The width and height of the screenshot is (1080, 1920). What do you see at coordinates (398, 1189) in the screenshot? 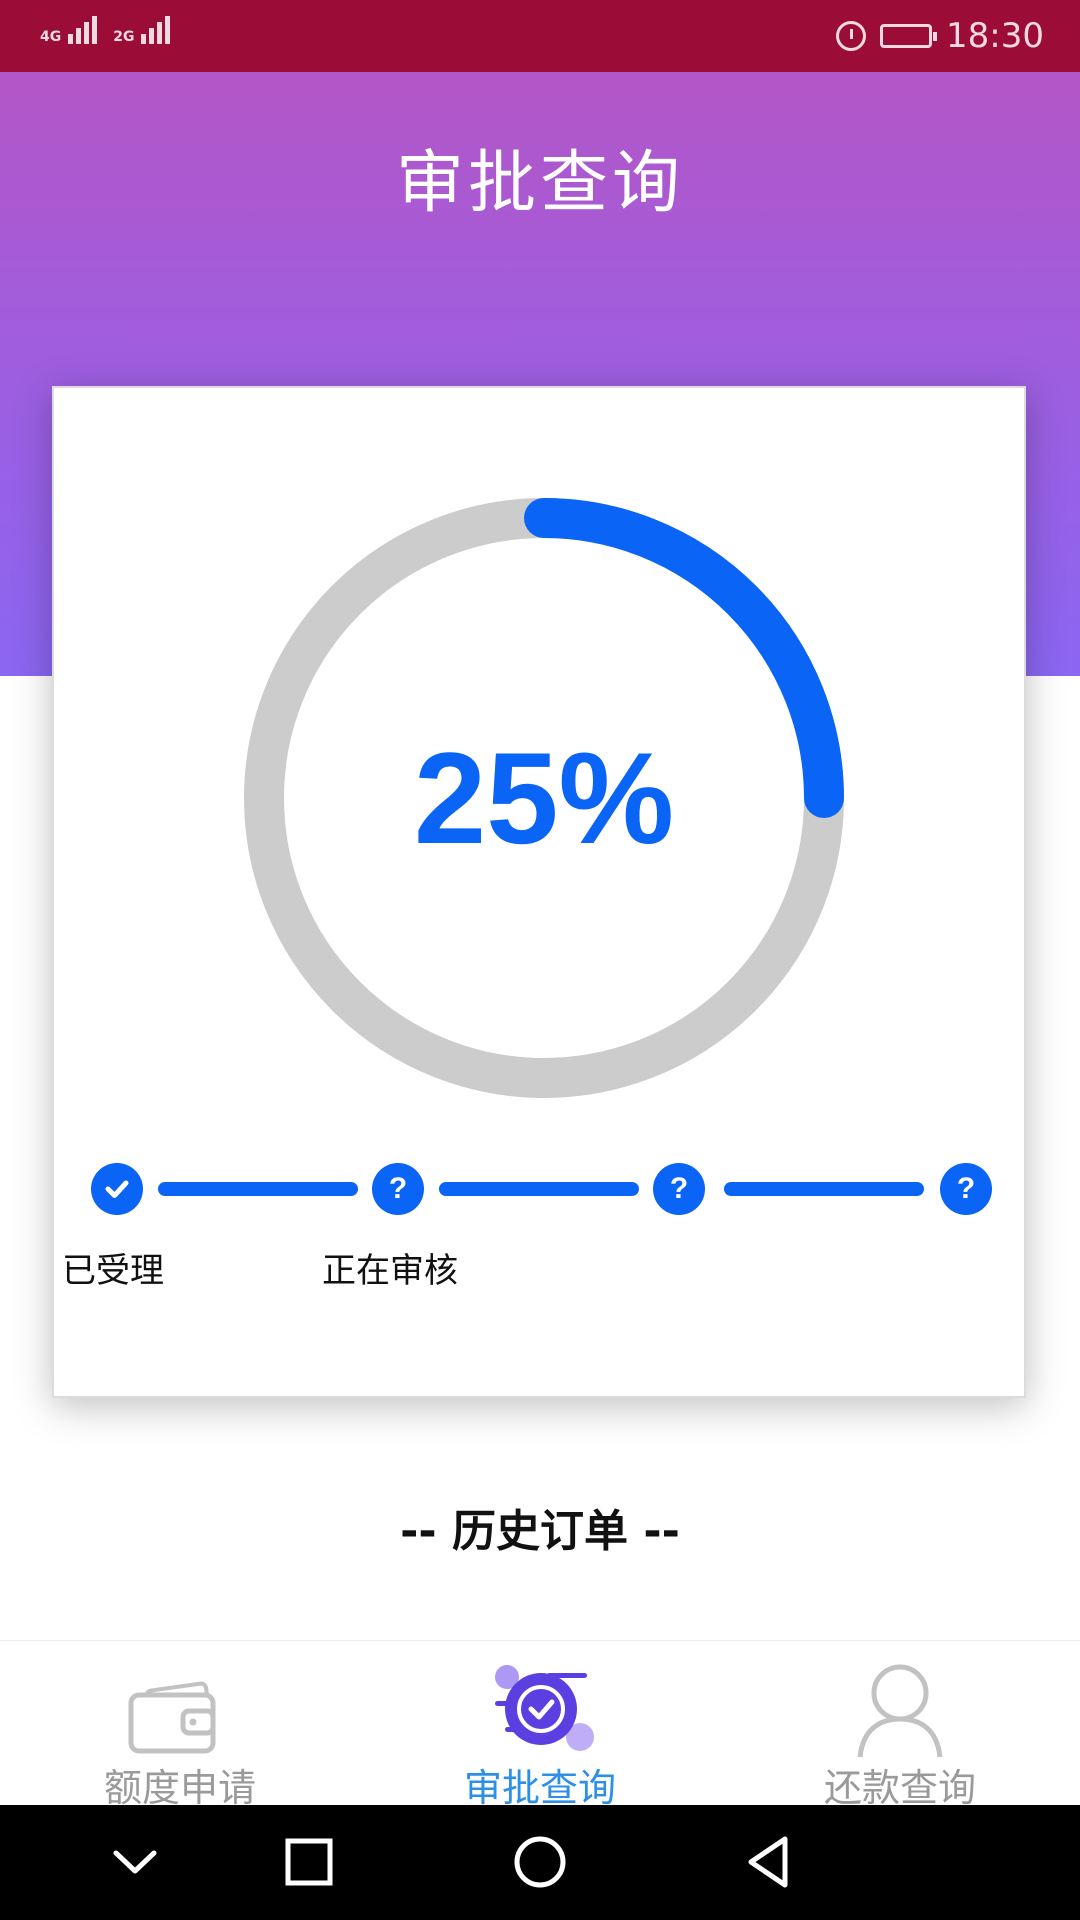
I see `step-2-question-icon: ?` at bounding box center [398, 1189].